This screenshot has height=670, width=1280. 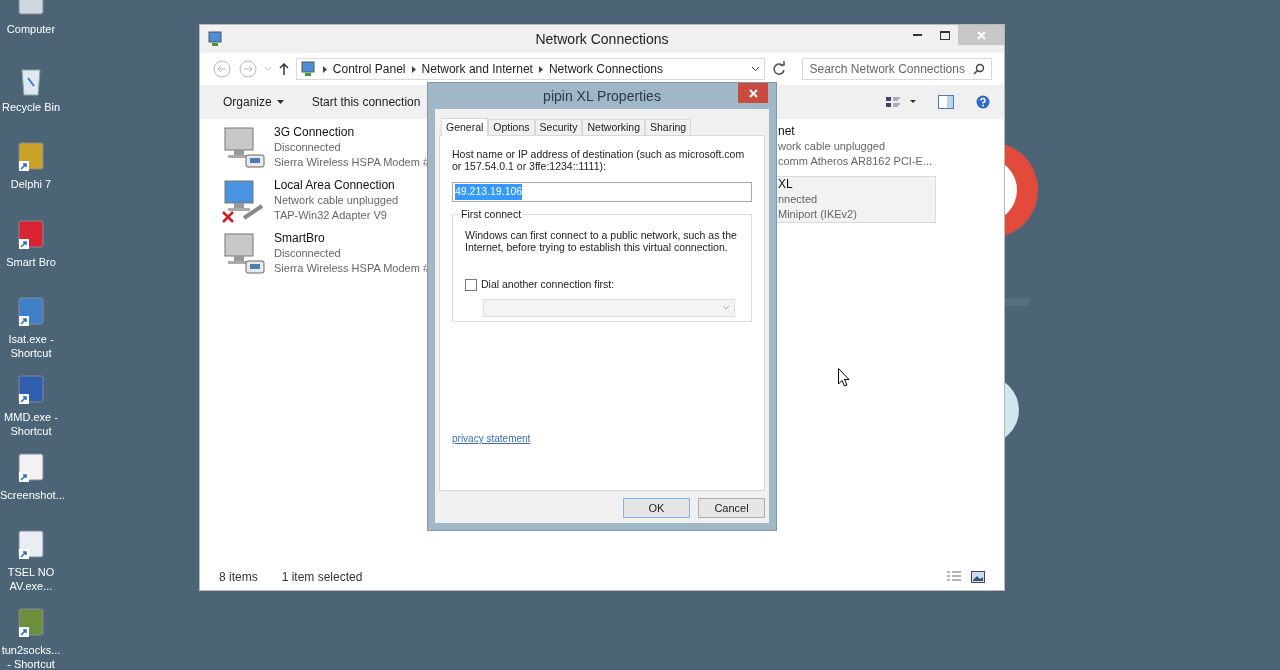 What do you see at coordinates (366, 102) in the screenshot?
I see `command-button: Start this connection` at bounding box center [366, 102].